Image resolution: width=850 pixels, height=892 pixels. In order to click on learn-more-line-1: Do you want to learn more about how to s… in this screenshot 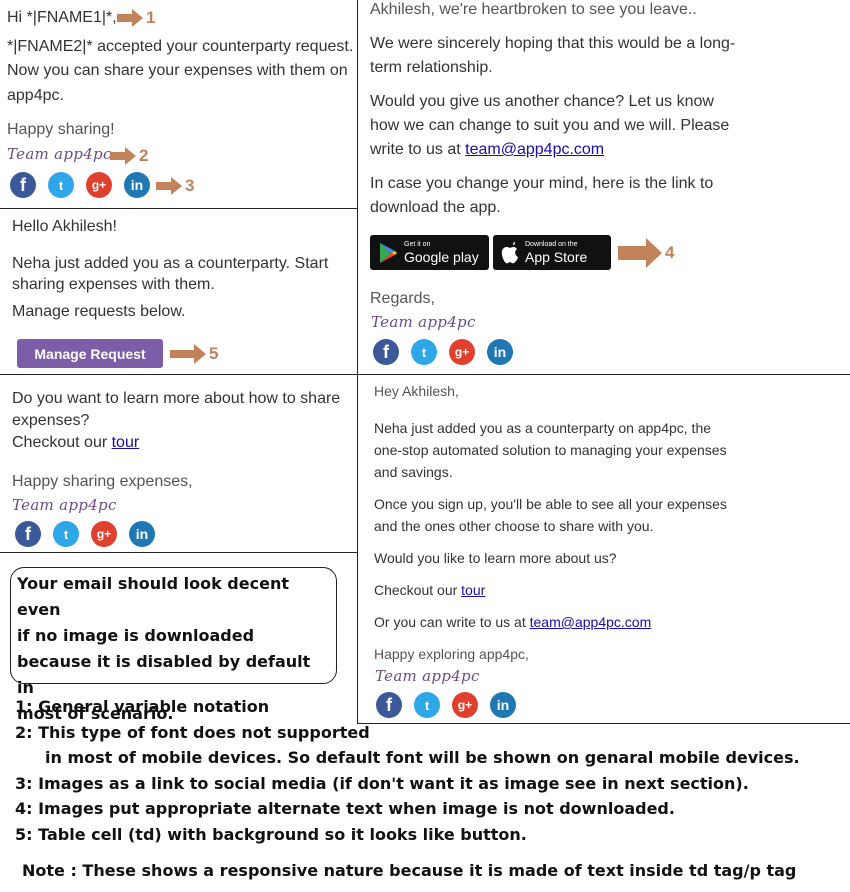, I will do `click(176, 398)`.